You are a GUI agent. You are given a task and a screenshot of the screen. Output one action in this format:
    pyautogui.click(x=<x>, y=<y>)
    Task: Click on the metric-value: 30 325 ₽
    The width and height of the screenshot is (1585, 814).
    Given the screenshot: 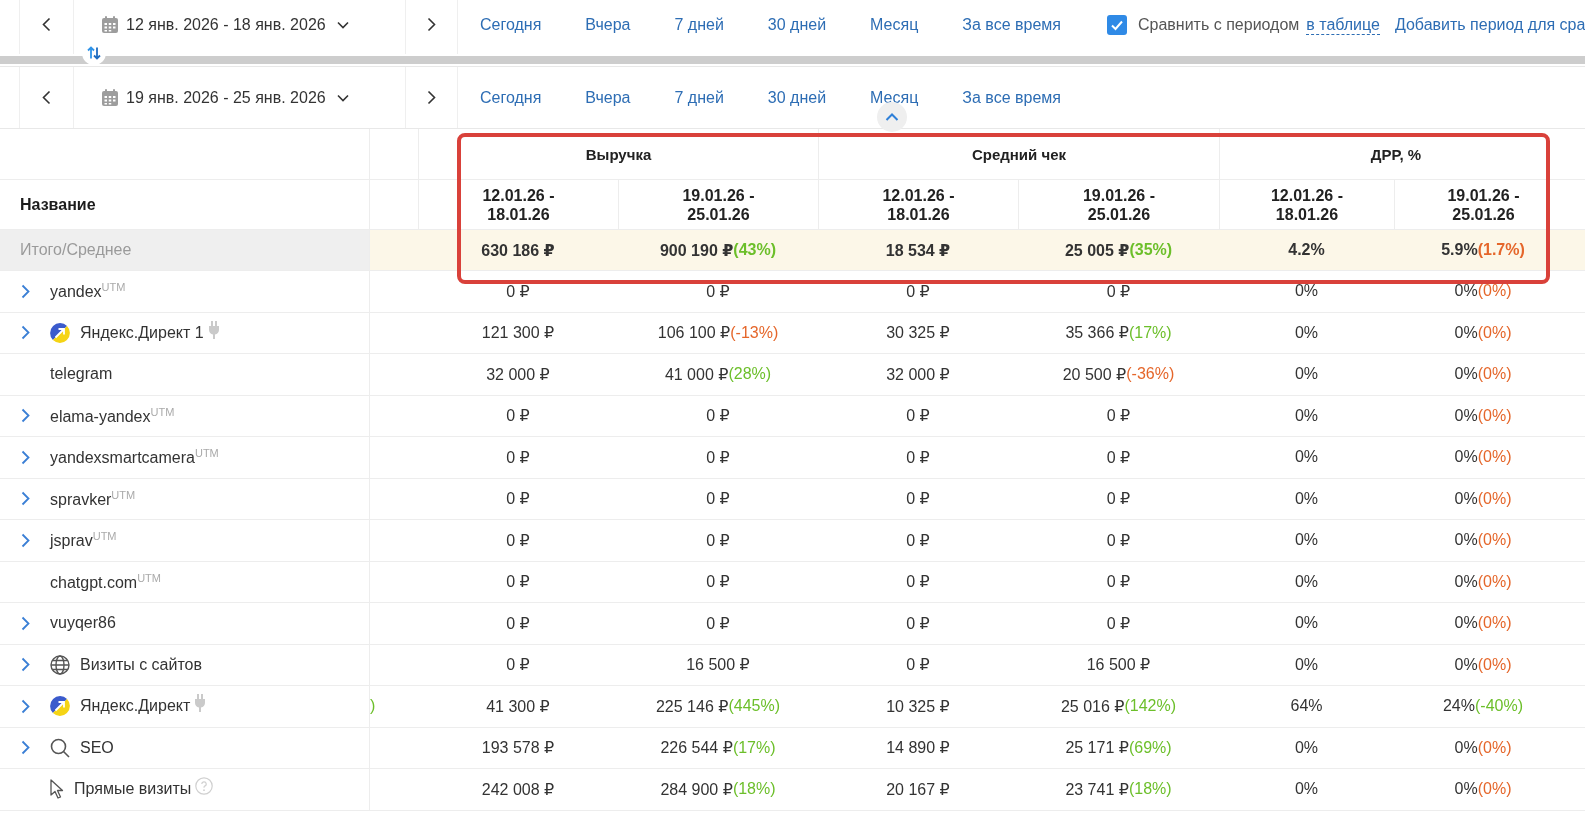 What is the action you would take?
    pyautogui.click(x=918, y=333)
    